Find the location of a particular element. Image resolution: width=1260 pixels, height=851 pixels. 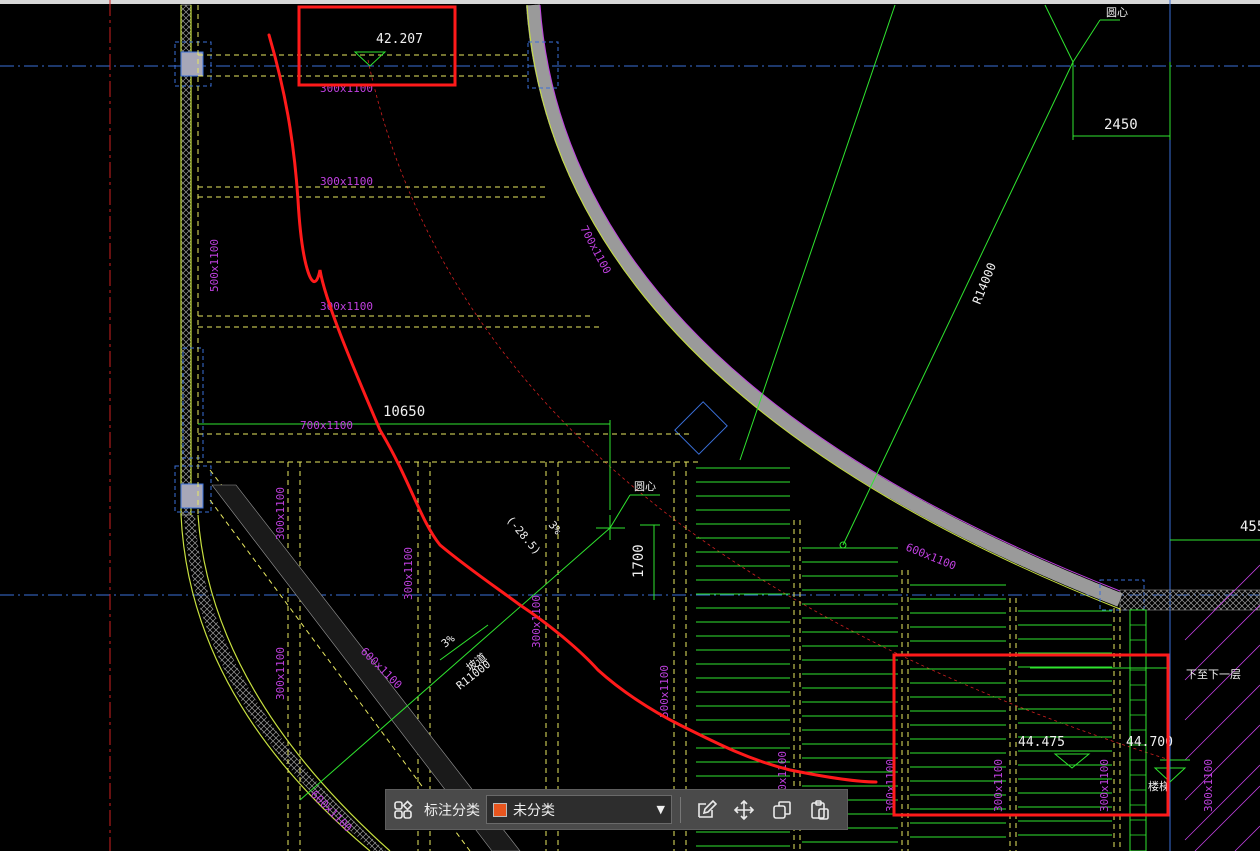

center-mark-label-1: 圆心 is located at coordinates (1117, 12).